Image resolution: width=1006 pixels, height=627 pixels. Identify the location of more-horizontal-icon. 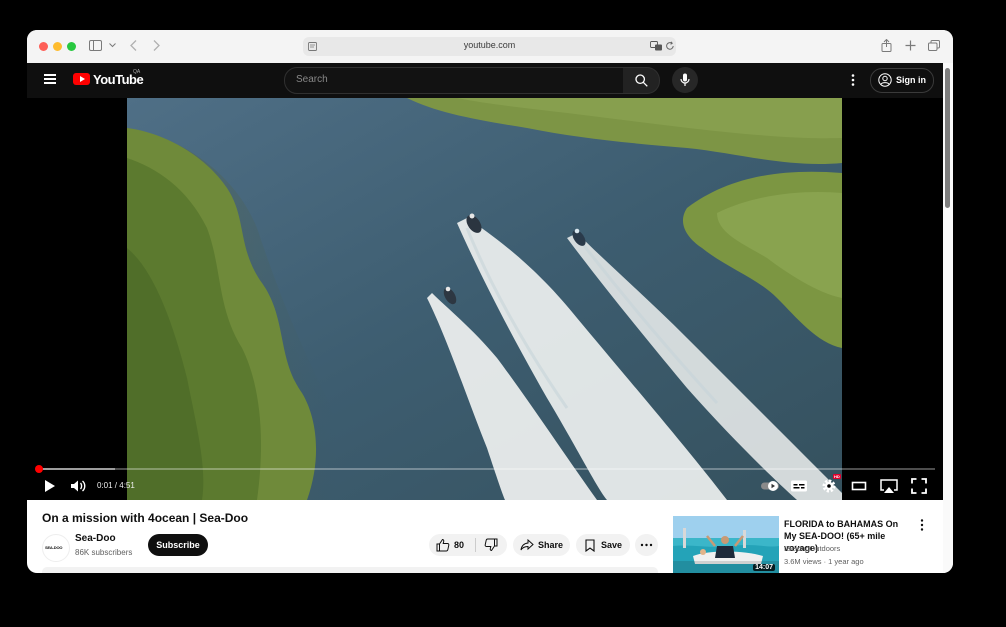
(646, 545).